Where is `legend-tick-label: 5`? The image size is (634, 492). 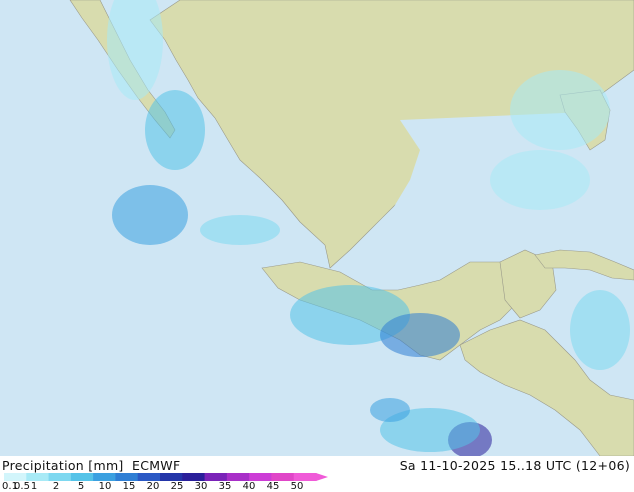 legend-tick-label: 5 is located at coordinates (81, 486).